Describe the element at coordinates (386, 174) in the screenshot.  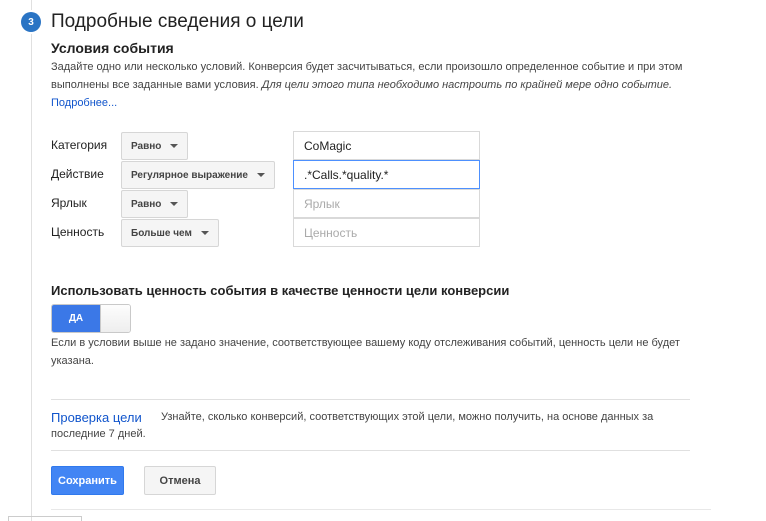
I see `action-value-input` at that location.